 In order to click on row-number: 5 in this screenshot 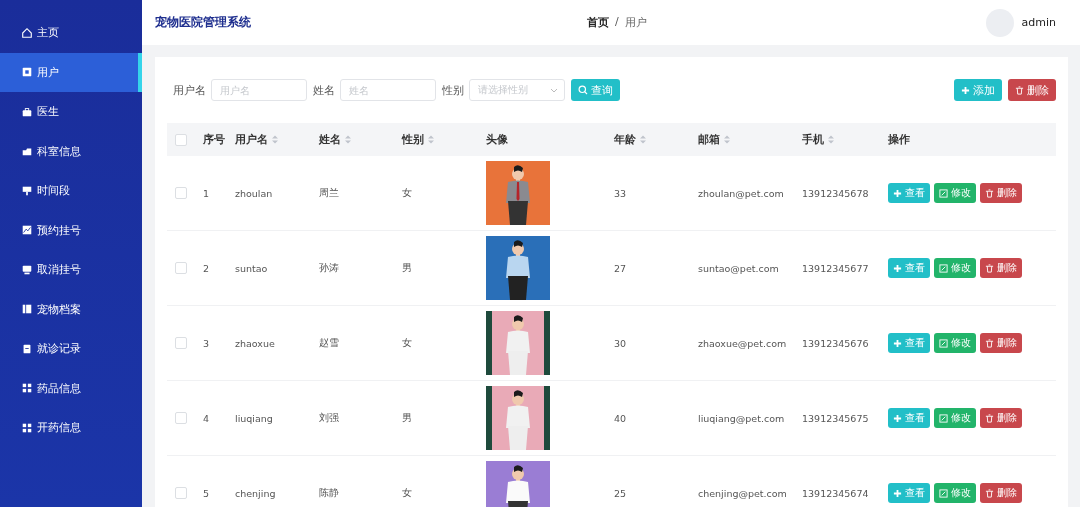, I will do `click(206, 493)`.